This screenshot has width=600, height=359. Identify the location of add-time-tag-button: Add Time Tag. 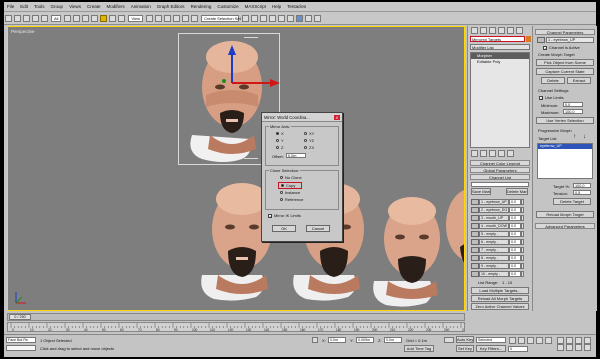
(419, 348).